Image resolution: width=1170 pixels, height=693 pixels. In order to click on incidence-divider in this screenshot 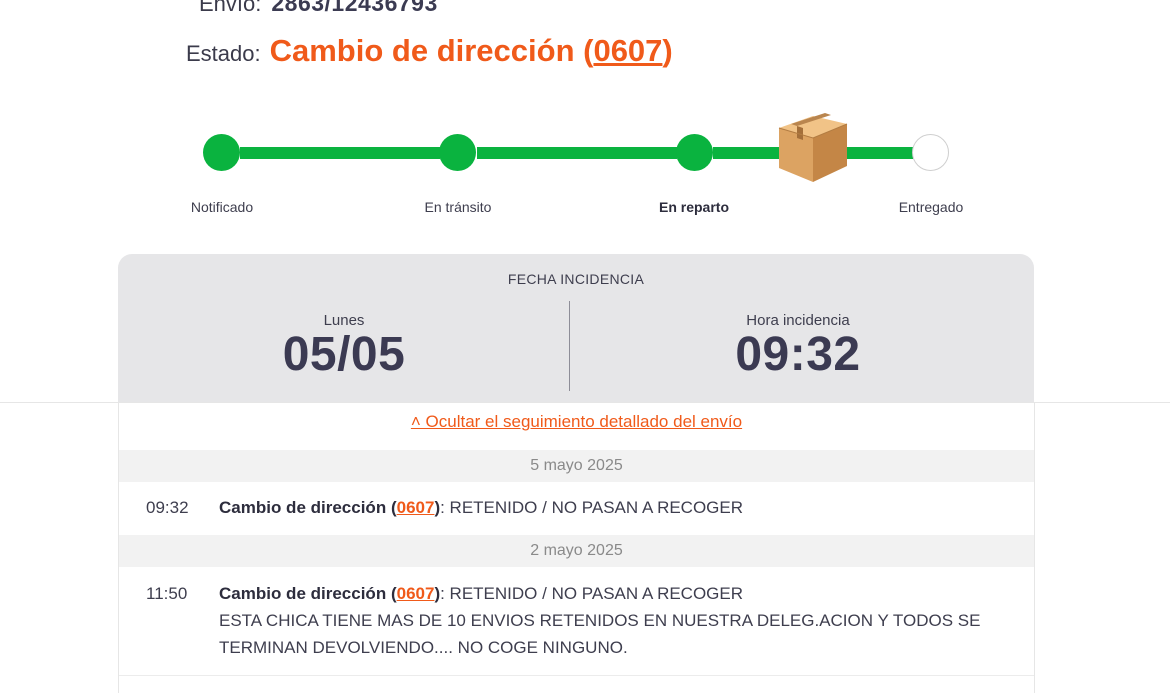, I will do `click(569, 346)`.